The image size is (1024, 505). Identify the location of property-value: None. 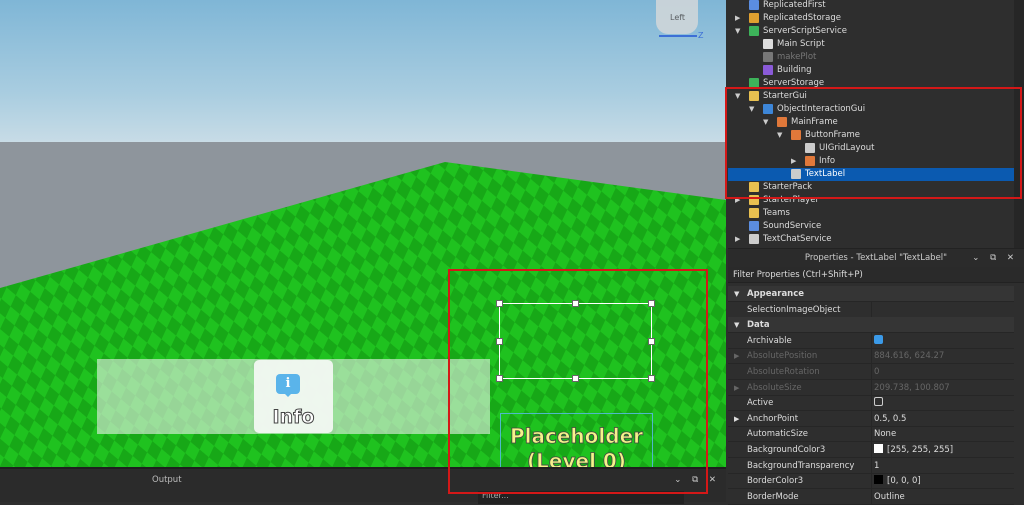
(885, 434).